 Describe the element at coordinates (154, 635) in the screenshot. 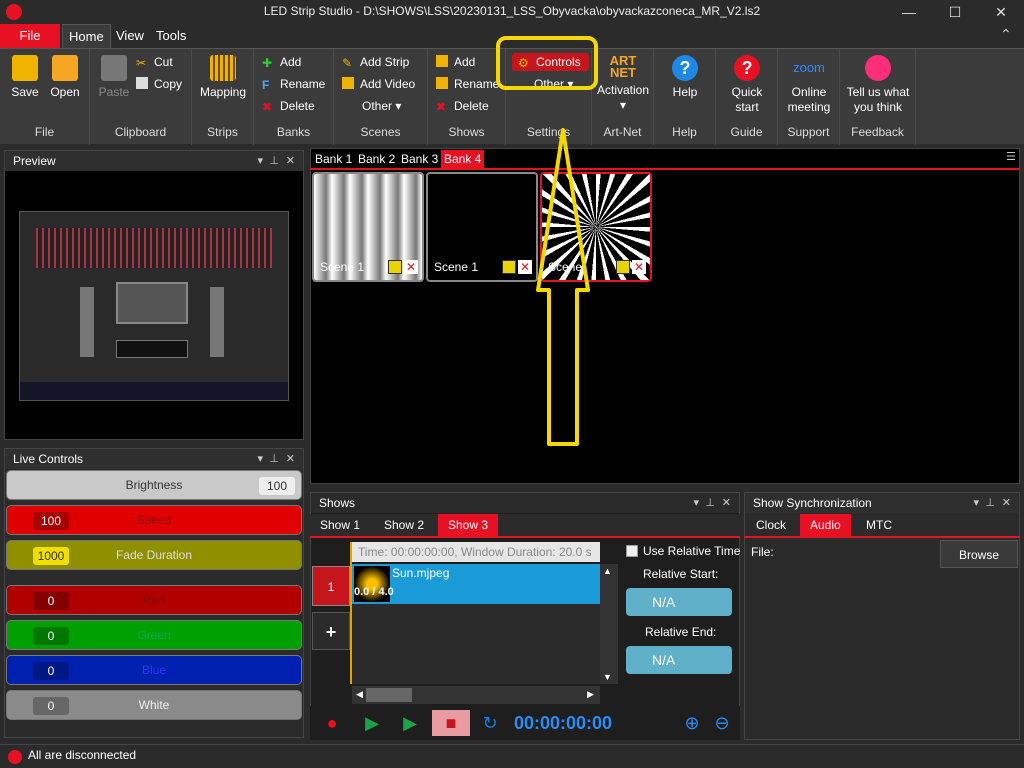

I see `slider-green: Green 0` at that location.